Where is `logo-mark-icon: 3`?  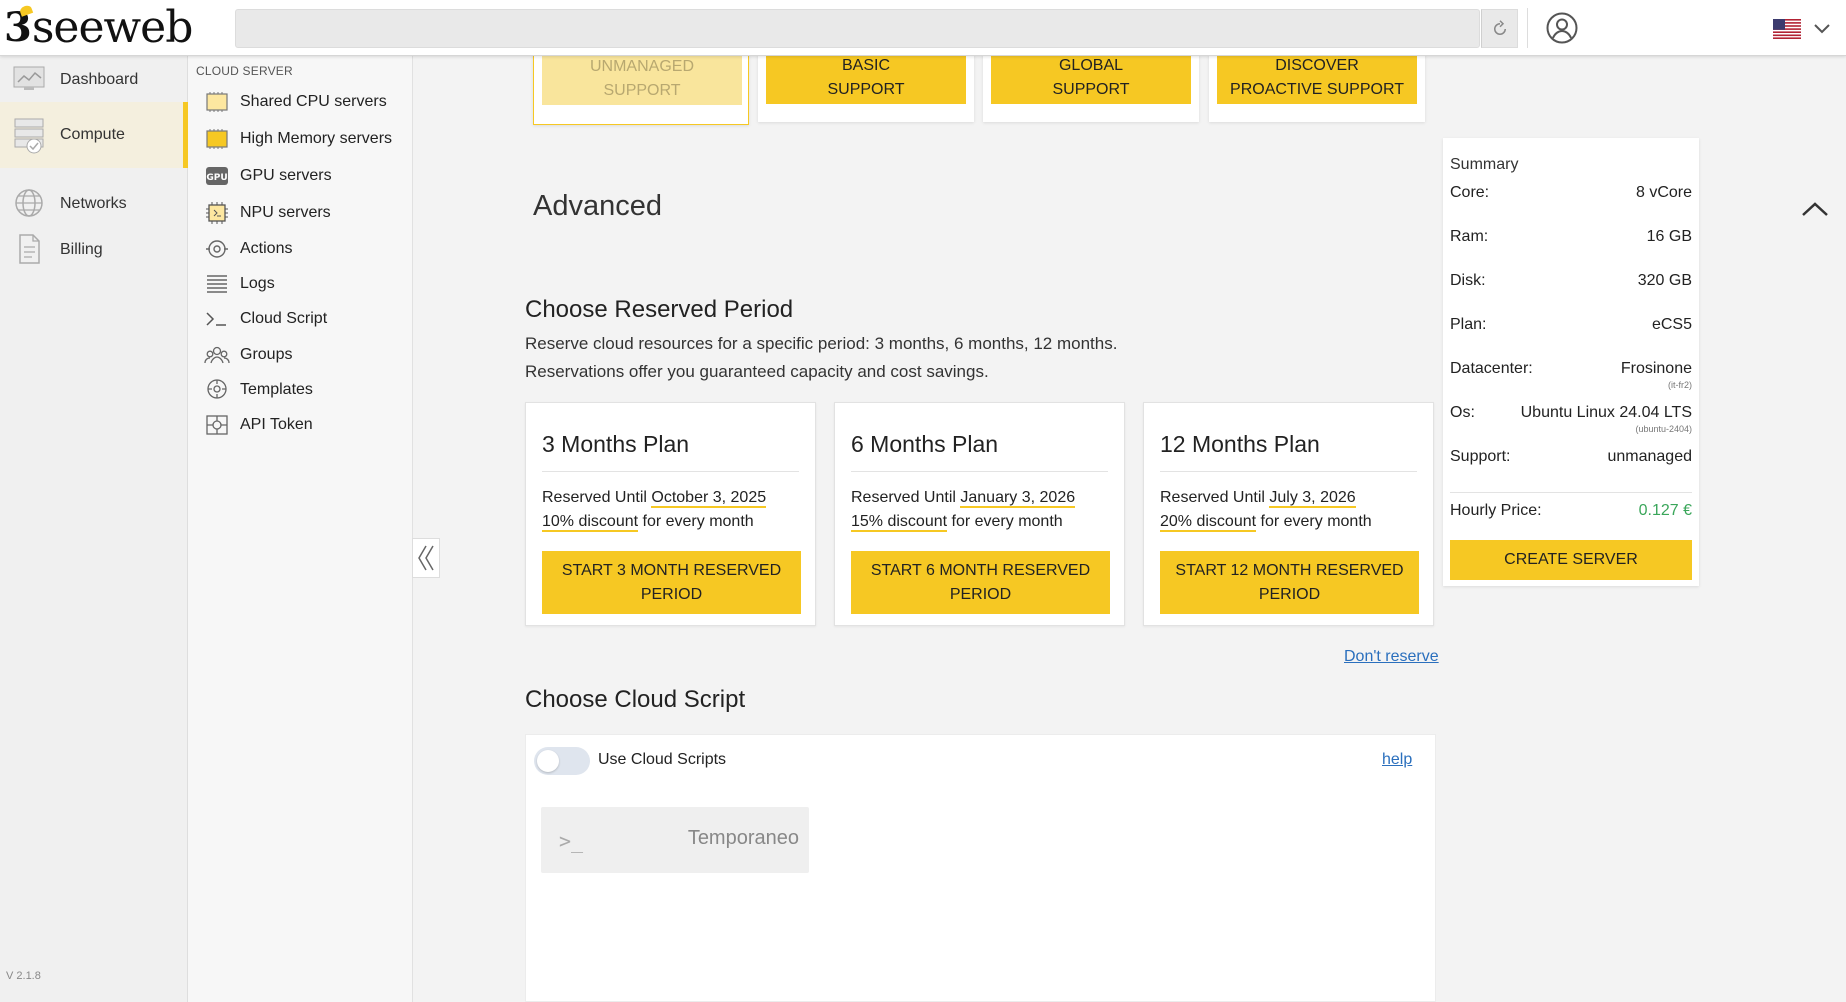
logo-mark-icon: 3 is located at coordinates (19, 27).